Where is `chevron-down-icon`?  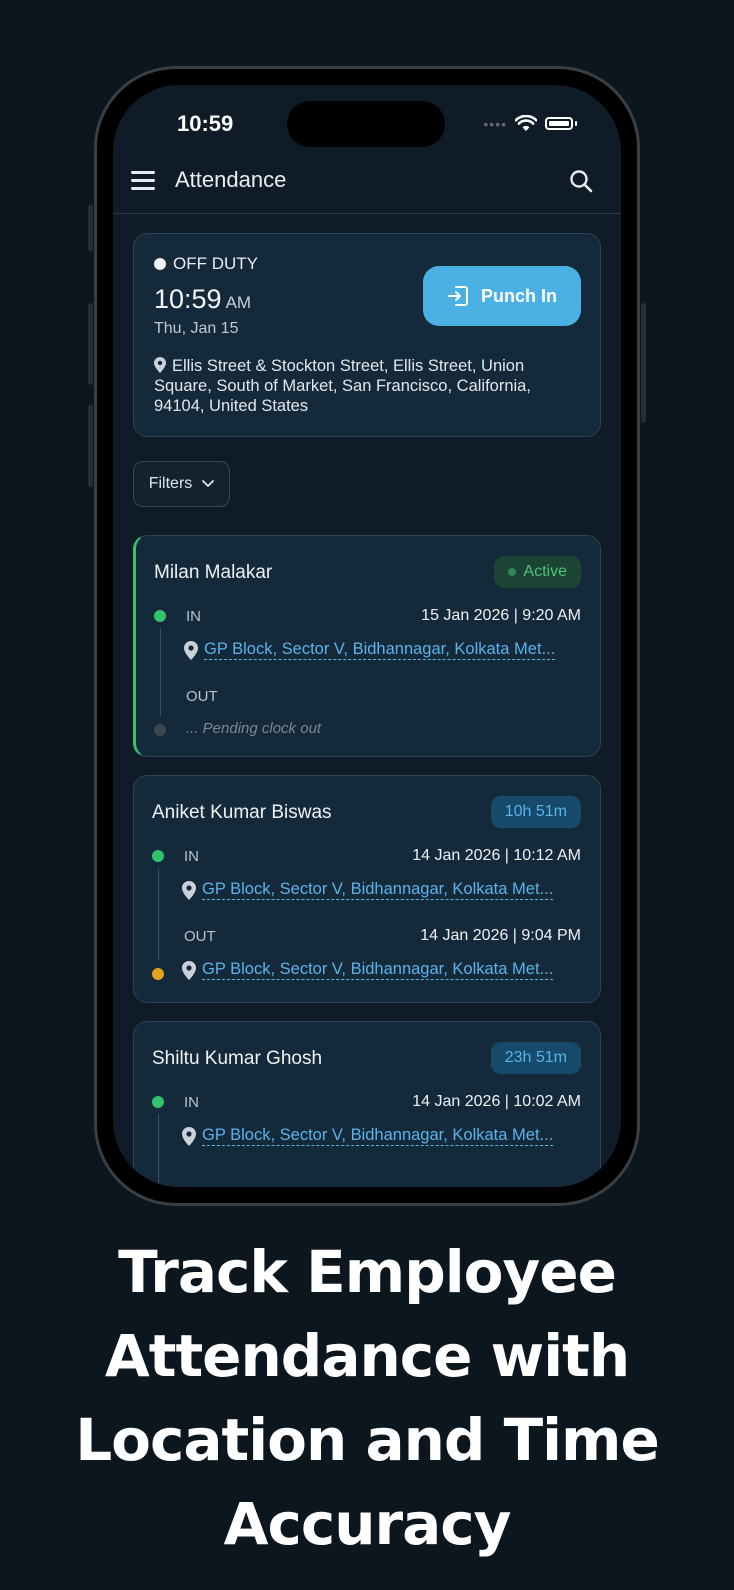 chevron-down-icon is located at coordinates (208, 483).